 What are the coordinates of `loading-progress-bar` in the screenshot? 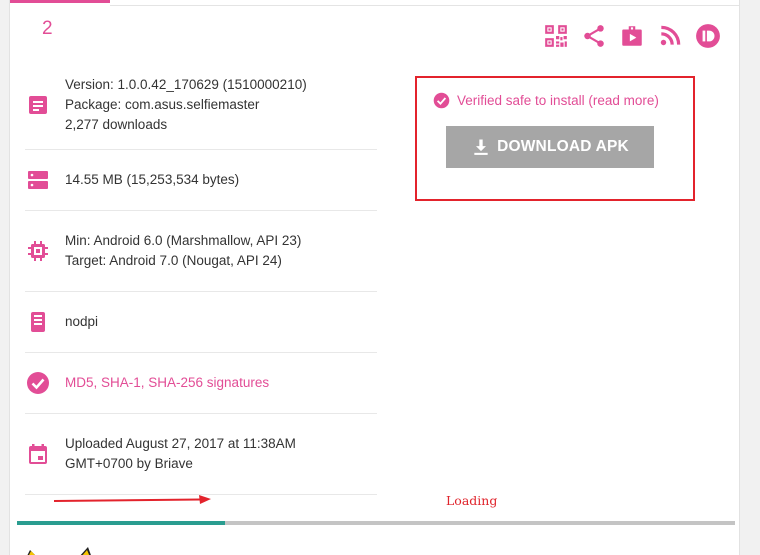 It's located at (376, 523).